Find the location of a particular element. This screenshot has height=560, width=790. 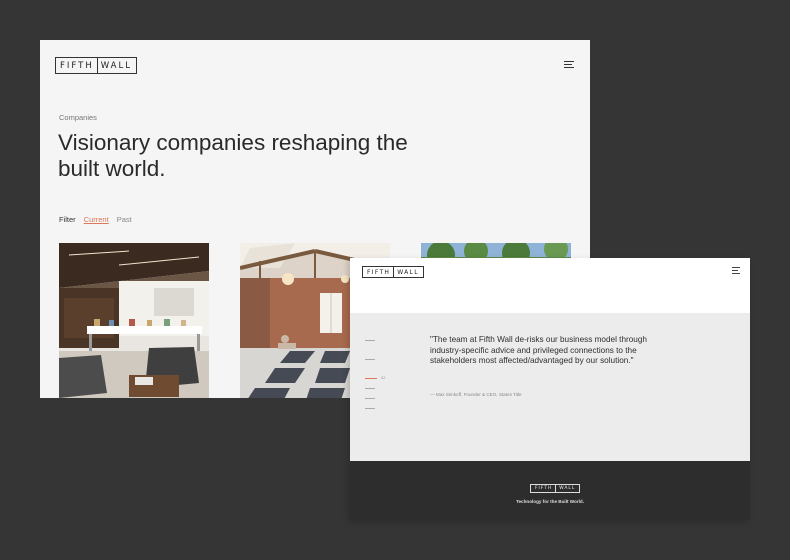

filter-option-current: Current is located at coordinates (96, 219).